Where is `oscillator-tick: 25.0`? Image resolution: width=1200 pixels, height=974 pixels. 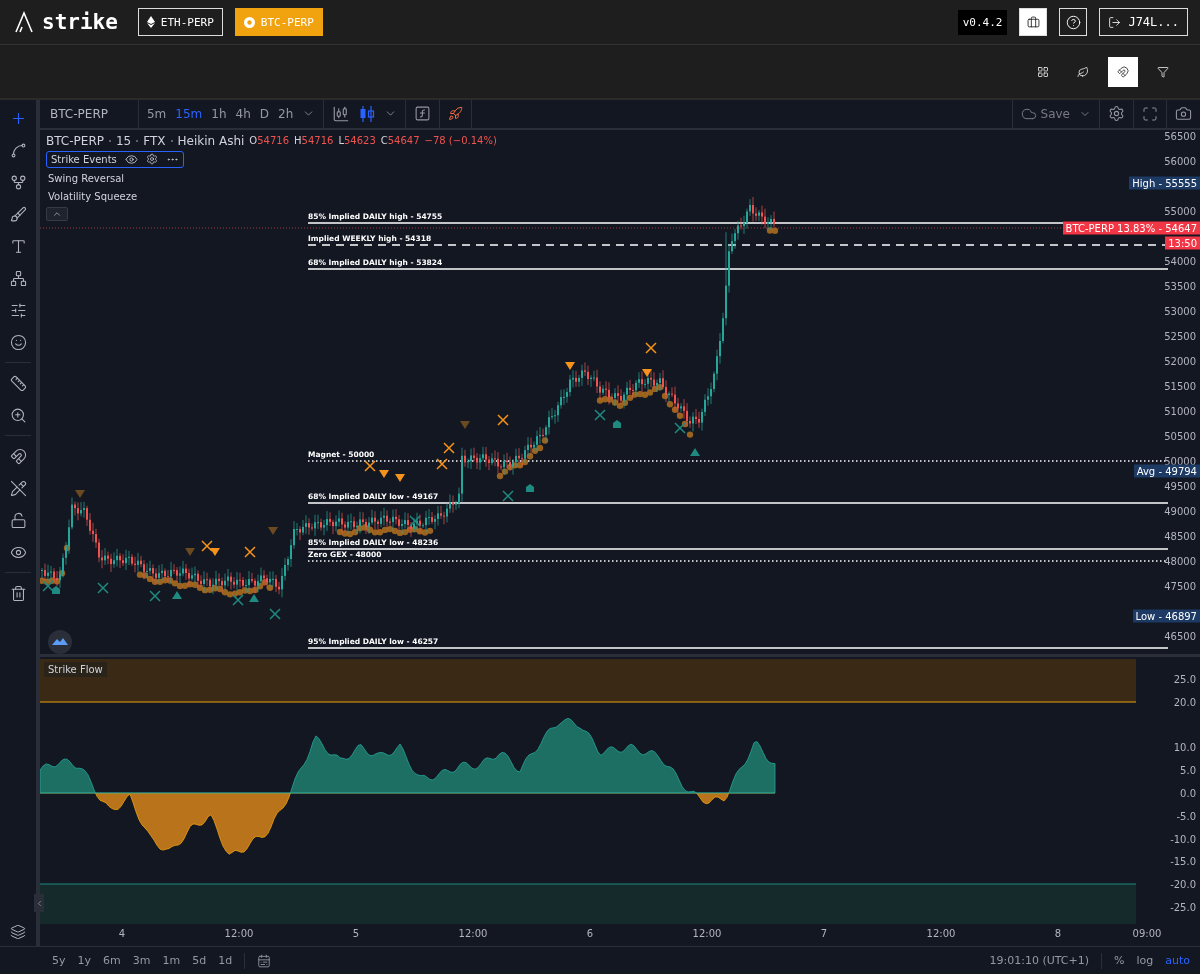
oscillator-tick: 25.0 is located at coordinates (1184, 679).